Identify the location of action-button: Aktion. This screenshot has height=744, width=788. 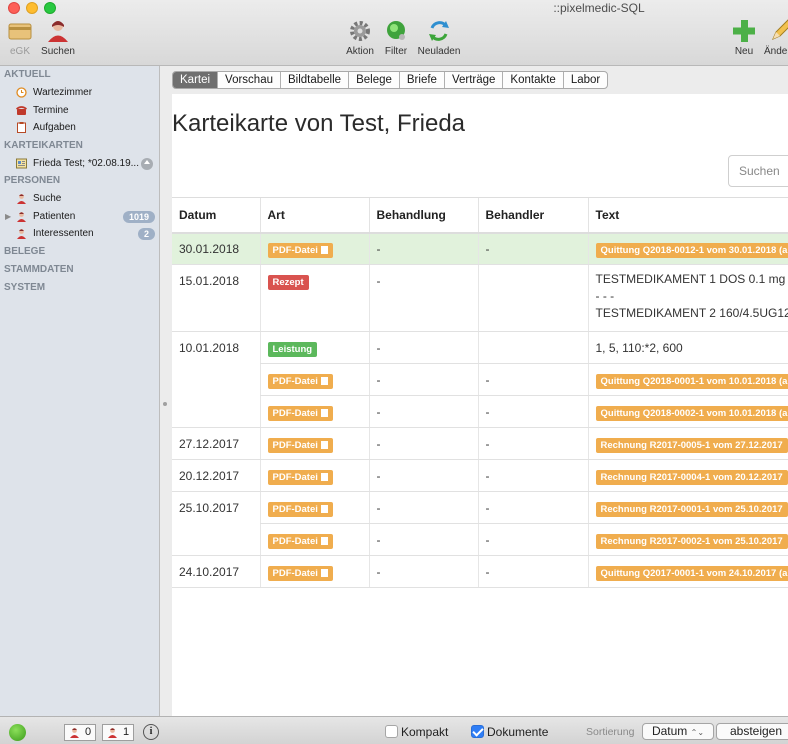
(360, 37).